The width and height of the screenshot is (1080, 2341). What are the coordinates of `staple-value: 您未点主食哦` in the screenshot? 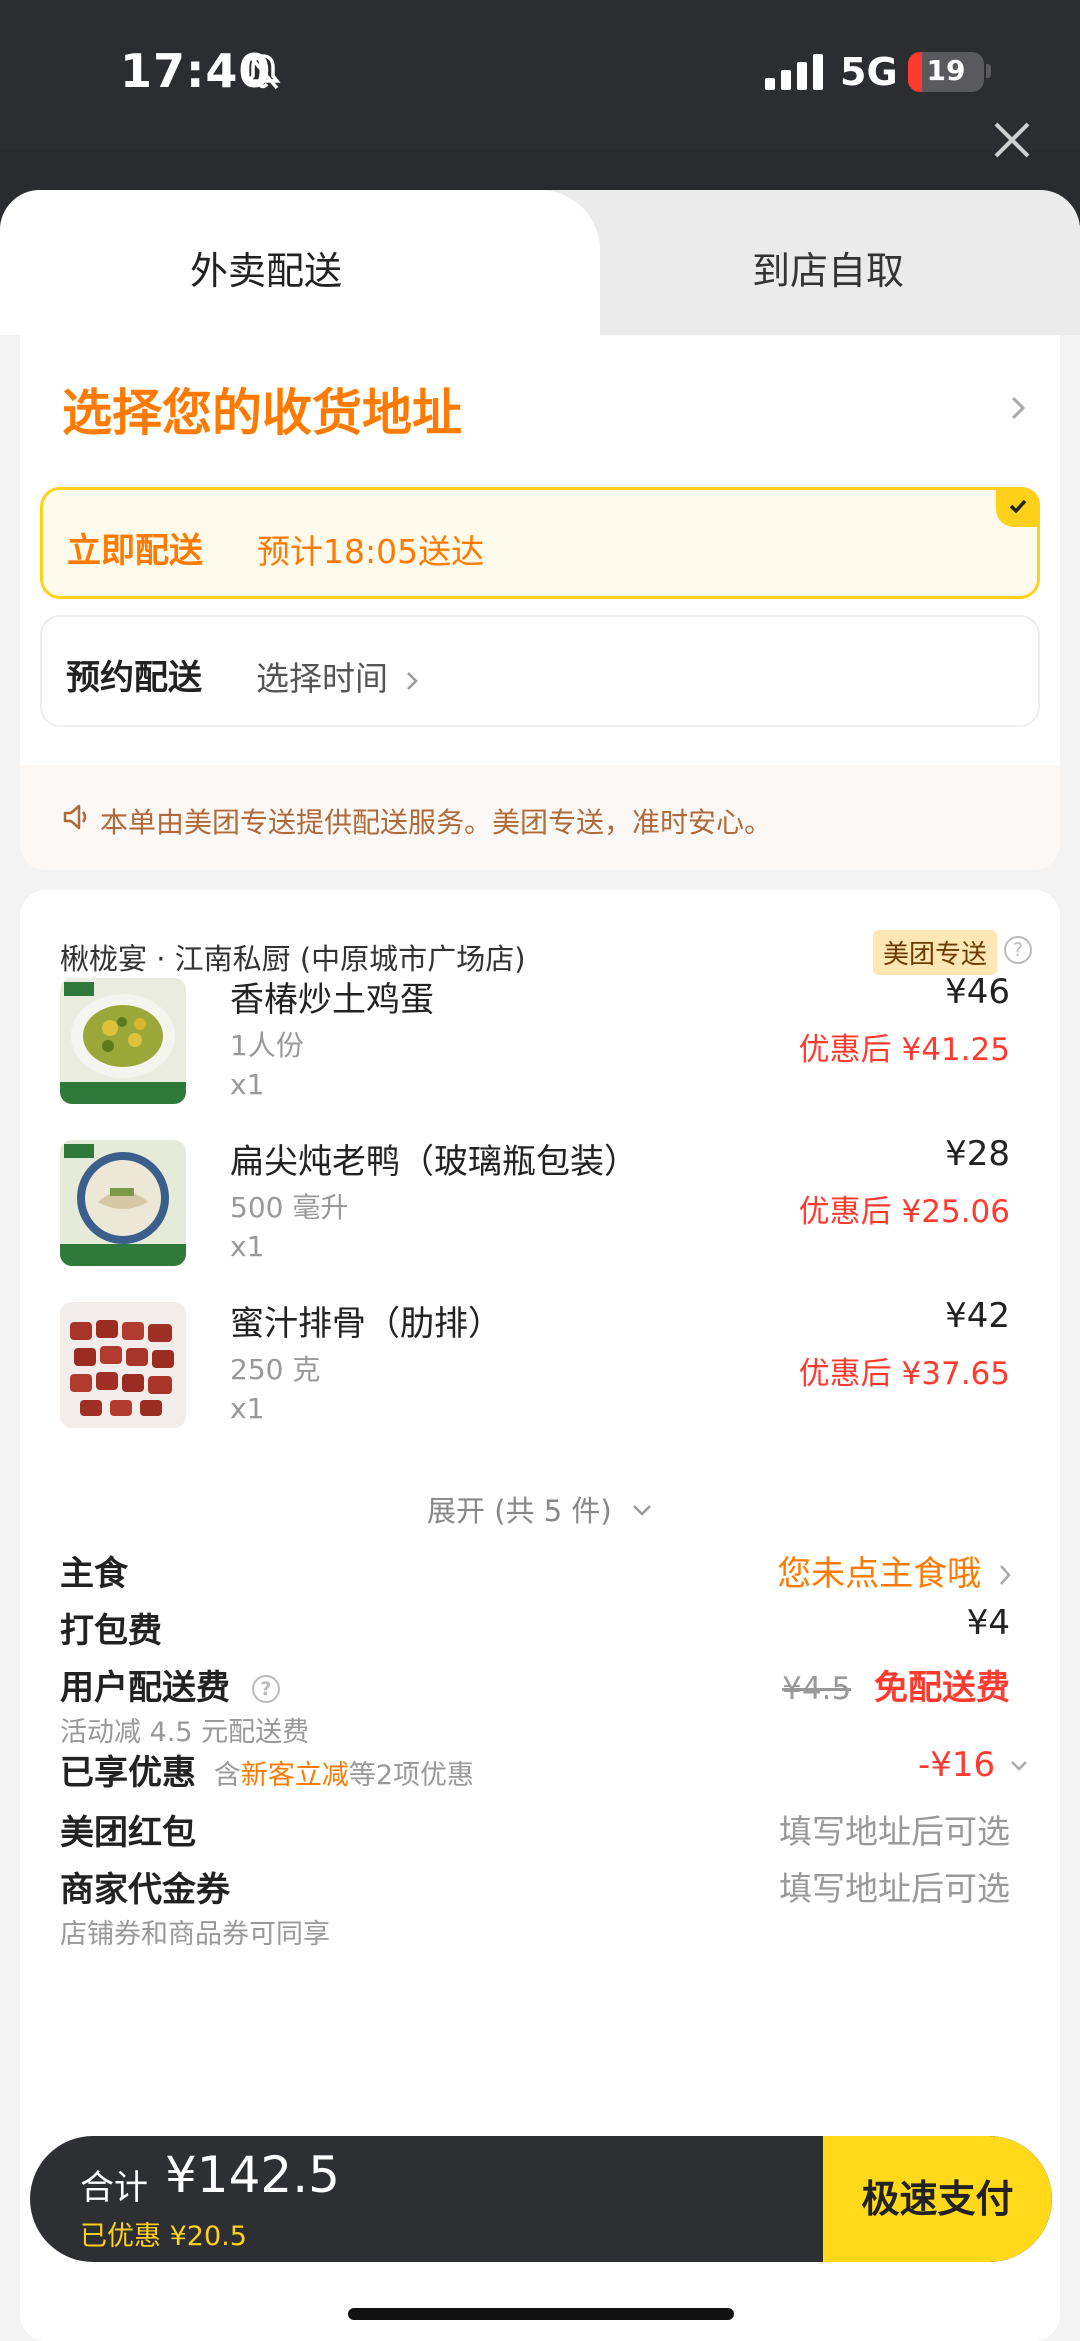 It's located at (894, 1570).